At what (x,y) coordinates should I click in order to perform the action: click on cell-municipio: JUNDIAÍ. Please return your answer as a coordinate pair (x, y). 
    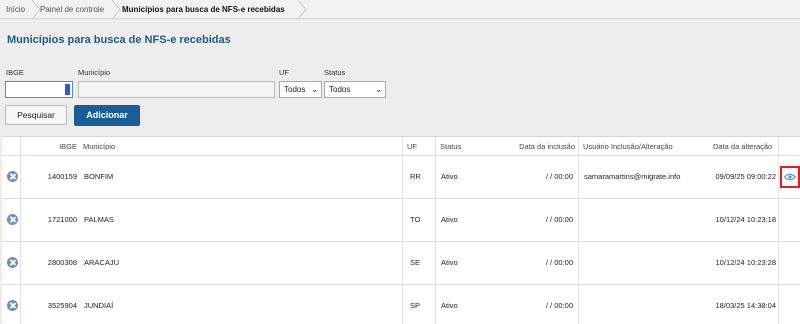
    Looking at the image, I should click on (99, 305).